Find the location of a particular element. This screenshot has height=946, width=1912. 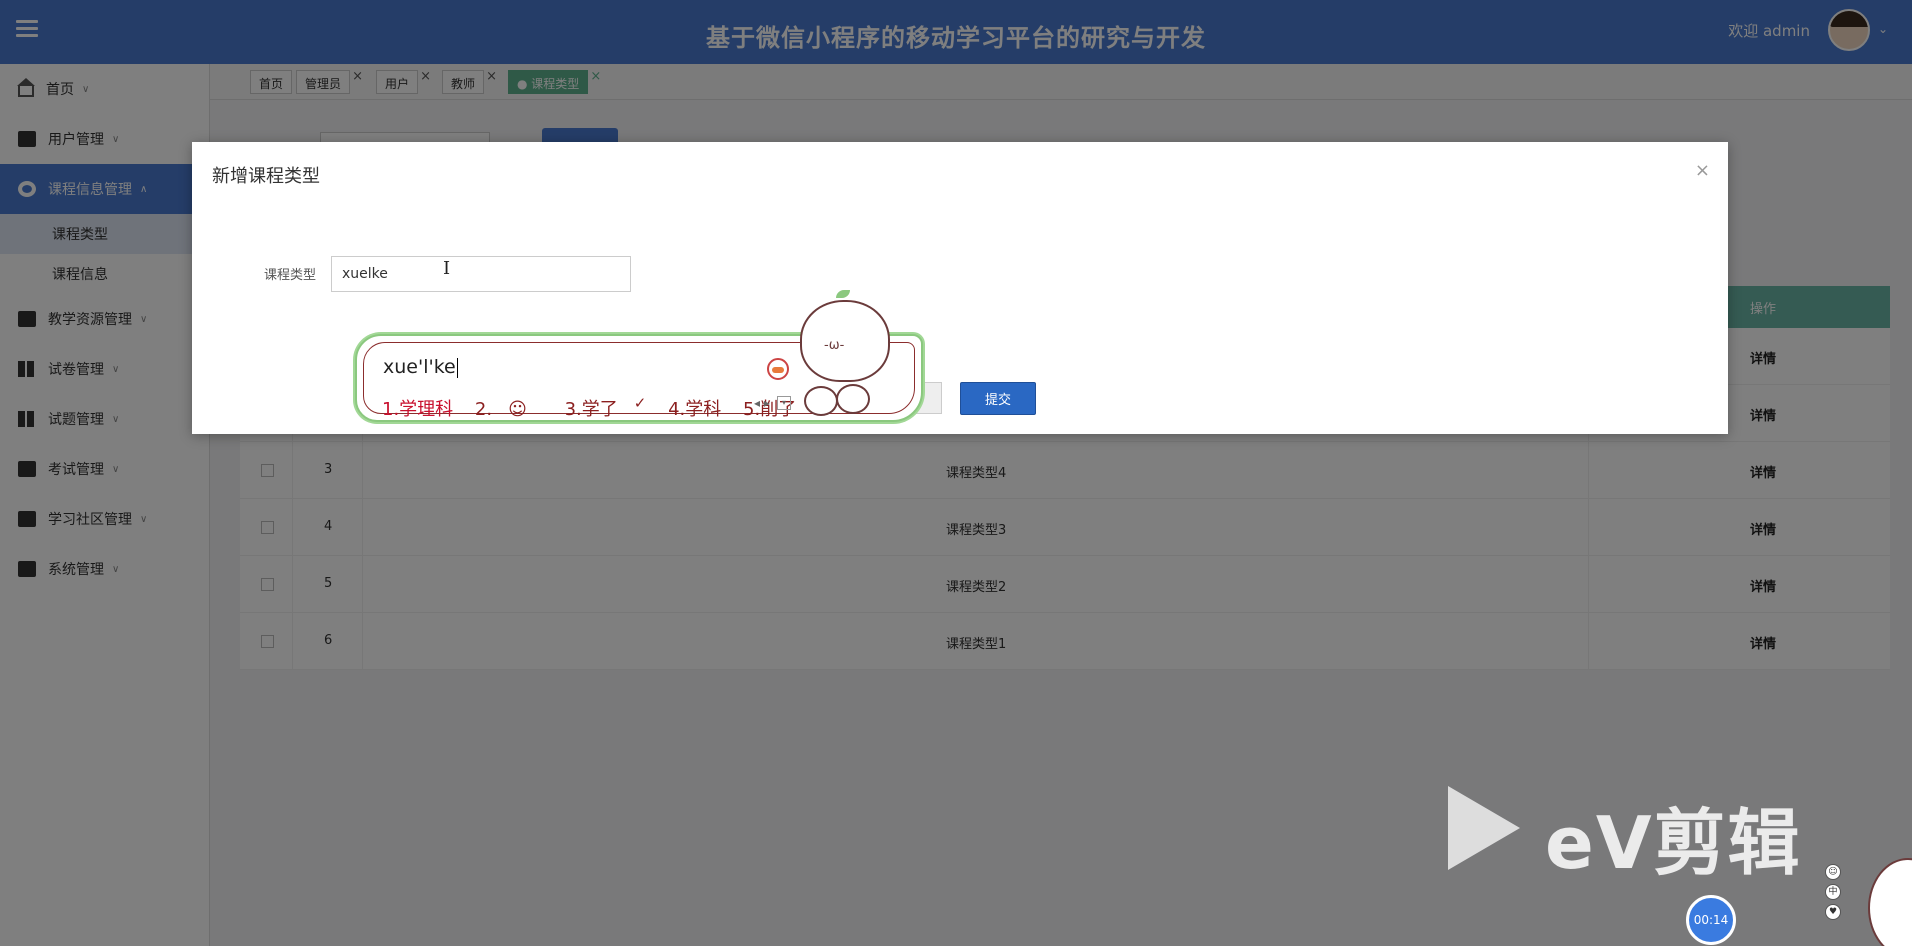

ime-mascot-icon: -ω- is located at coordinates (845, 336).